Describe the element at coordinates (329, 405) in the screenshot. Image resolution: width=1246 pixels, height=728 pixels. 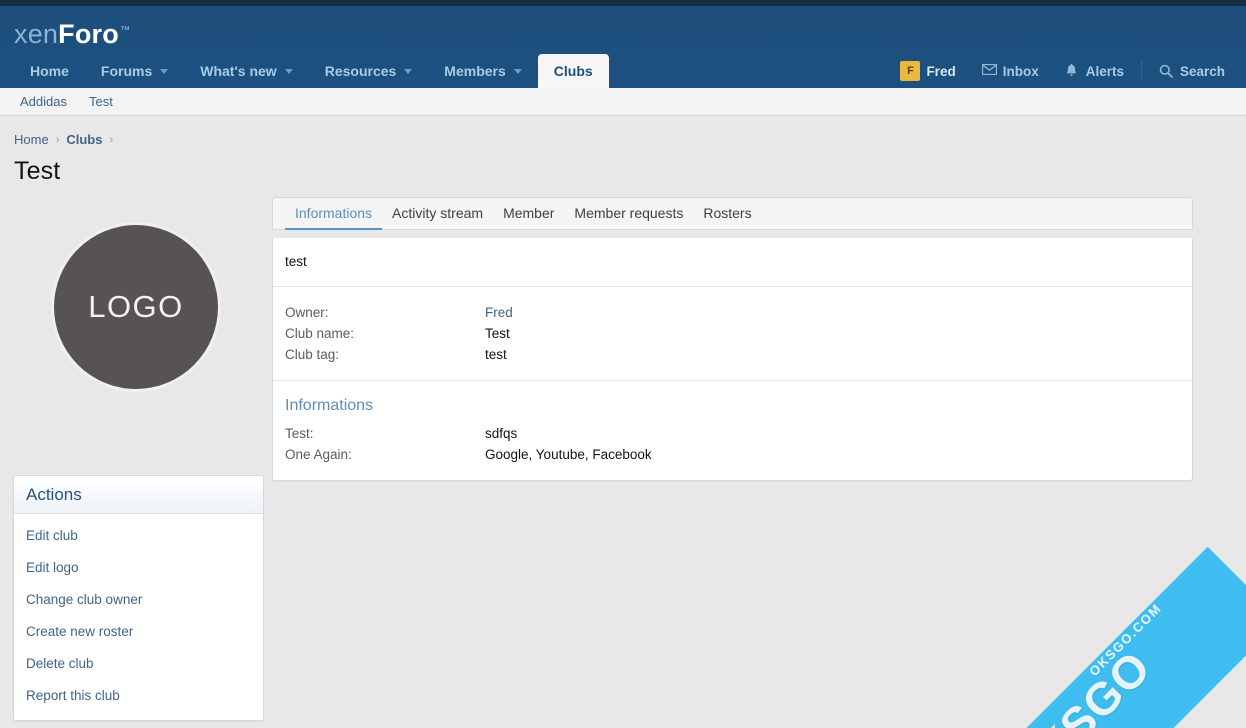
I see `custom-fields-heading: Informations` at that location.